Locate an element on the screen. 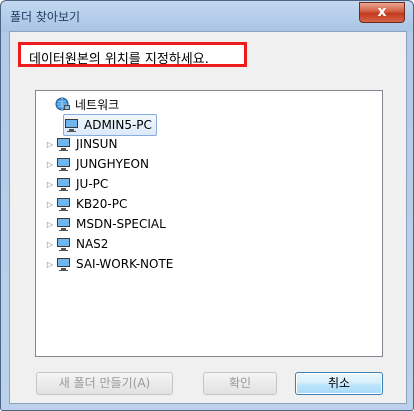 This screenshot has height=411, width=414. tree-item-label: JUNGHYEON is located at coordinates (112, 164).